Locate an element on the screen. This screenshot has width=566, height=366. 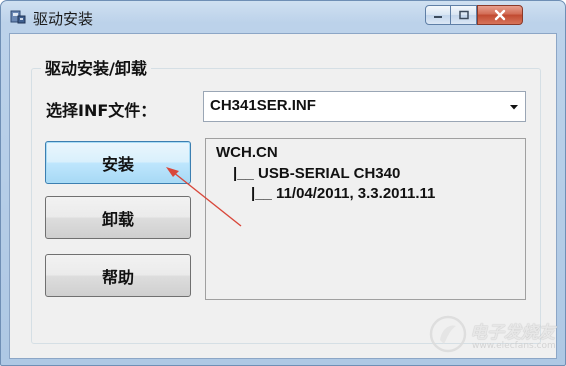
minimize-button is located at coordinates (438, 15).